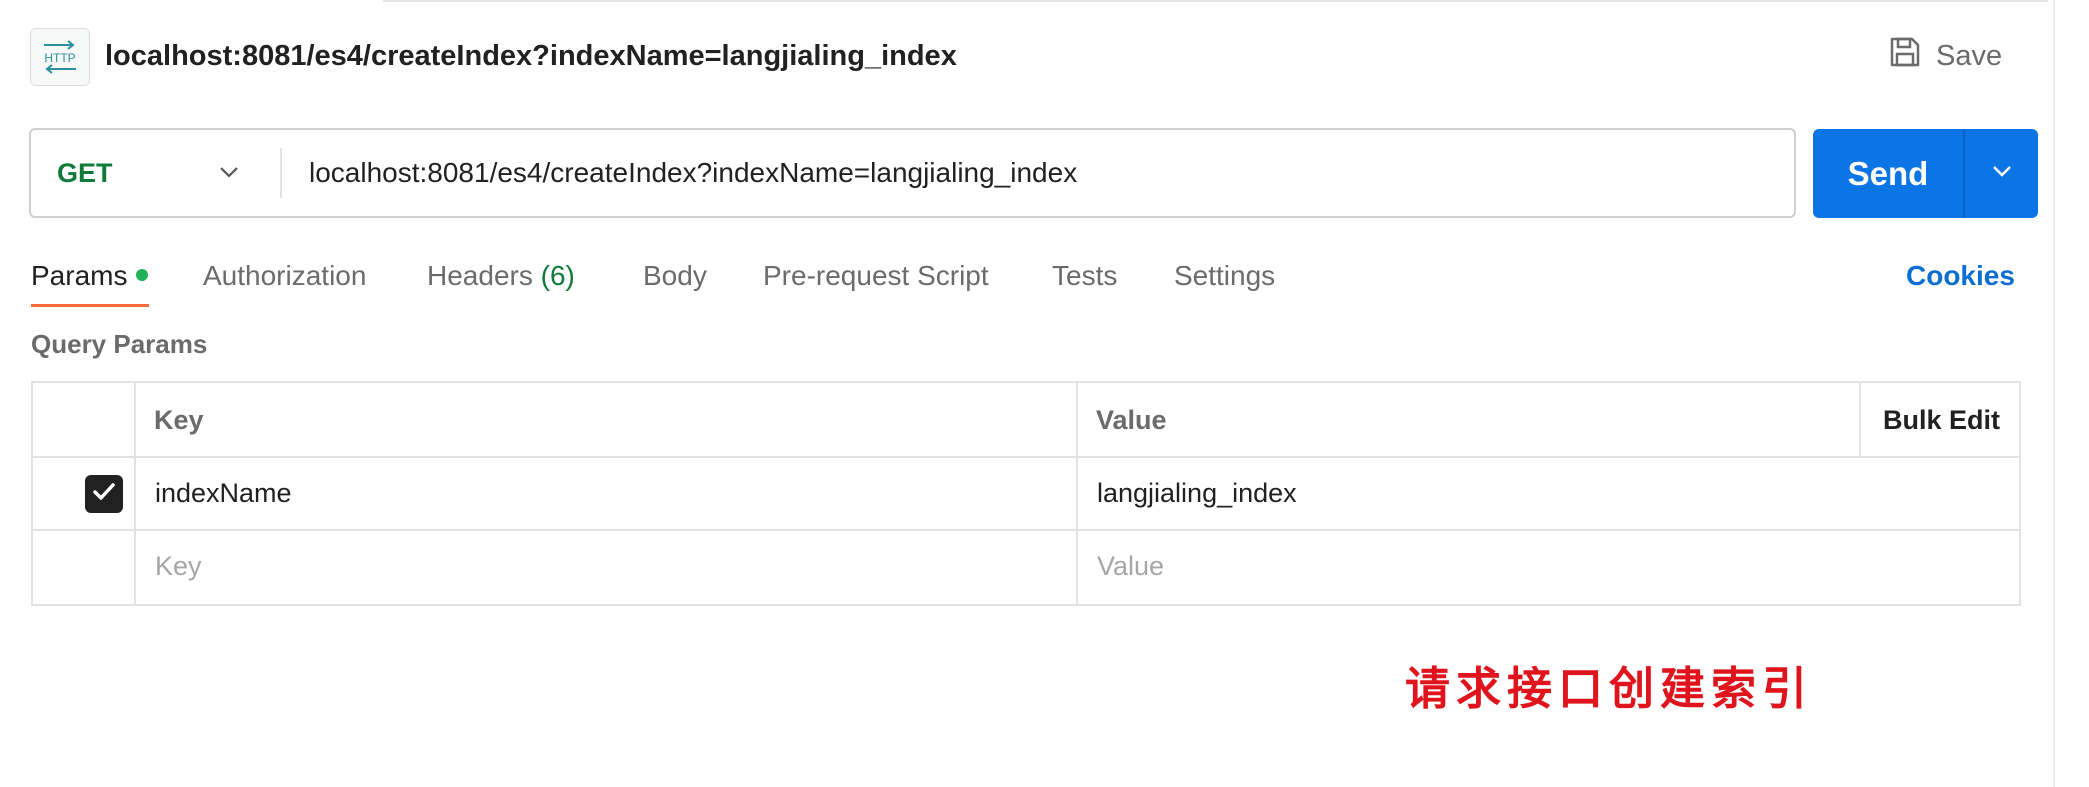 Image resolution: width=2089 pixels, height=787 pixels. Describe the element at coordinates (1888, 173) in the screenshot. I see `send-button: Send` at that location.